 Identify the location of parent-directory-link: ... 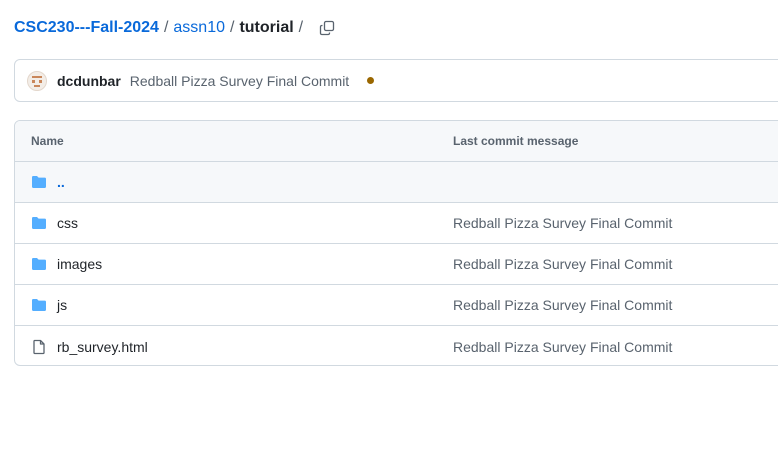
(61, 182).